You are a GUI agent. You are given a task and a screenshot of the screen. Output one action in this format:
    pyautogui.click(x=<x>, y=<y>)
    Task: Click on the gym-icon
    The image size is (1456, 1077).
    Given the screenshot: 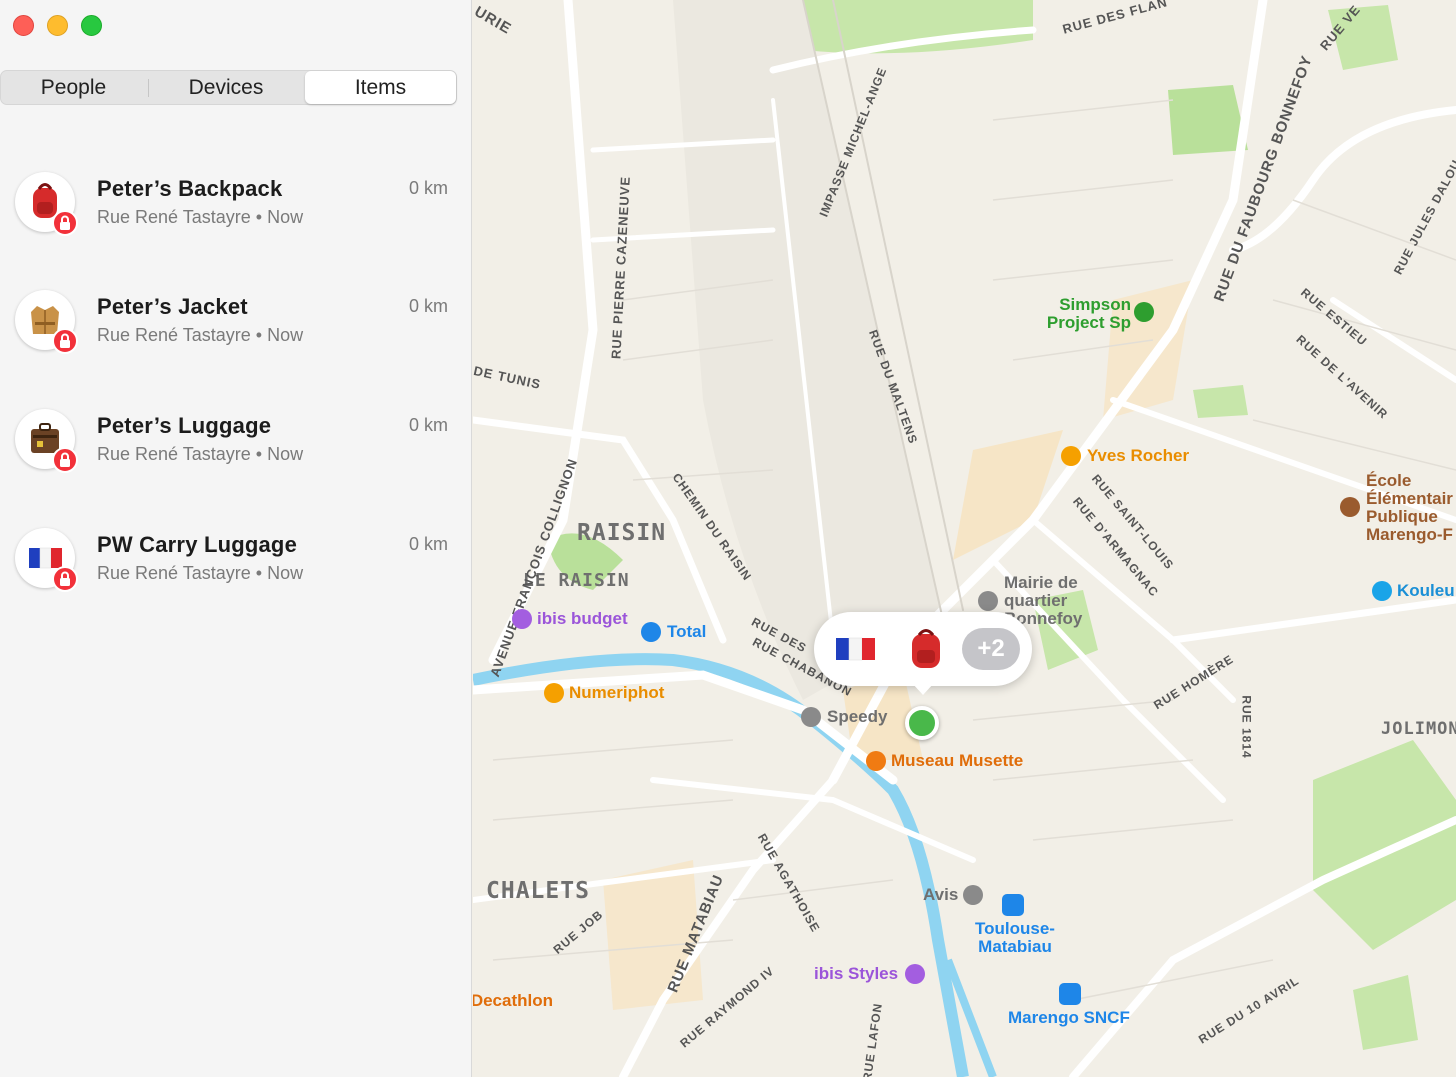 What is the action you would take?
    pyautogui.click(x=1382, y=591)
    